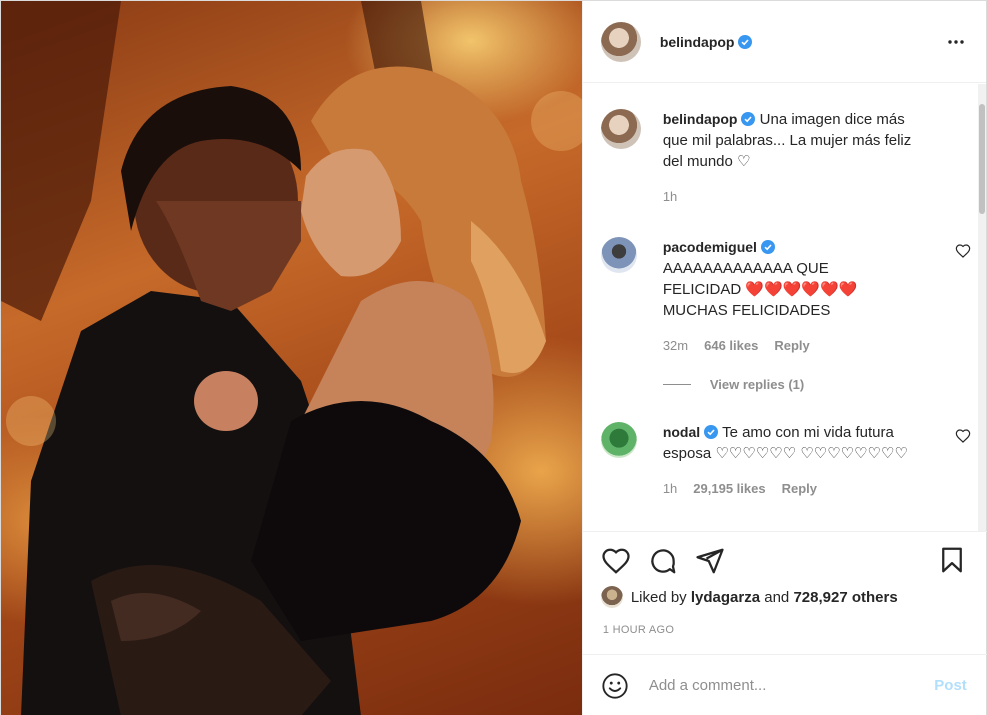 The height and width of the screenshot is (715, 987). Describe the element at coordinates (845, 597) in the screenshot. I see `liked-by-others: 728,927 others` at that location.